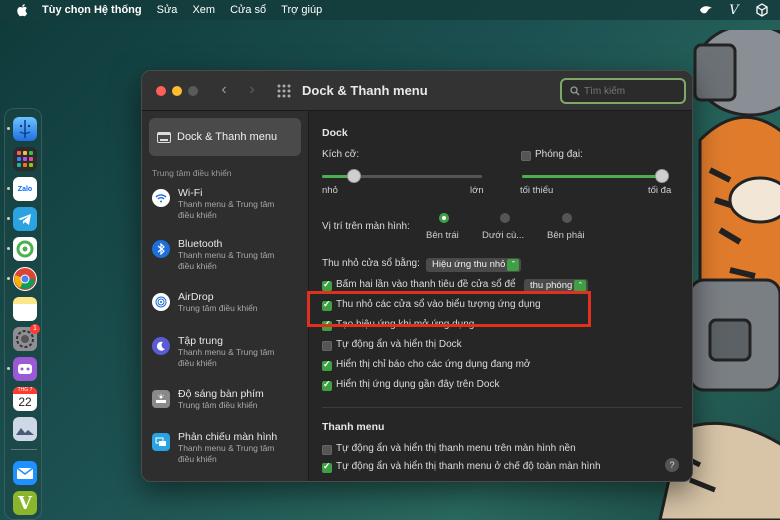  What do you see at coordinates (327, 450) in the screenshot?
I see `autohide-menubar-desktop-checkbox` at bounding box center [327, 450].